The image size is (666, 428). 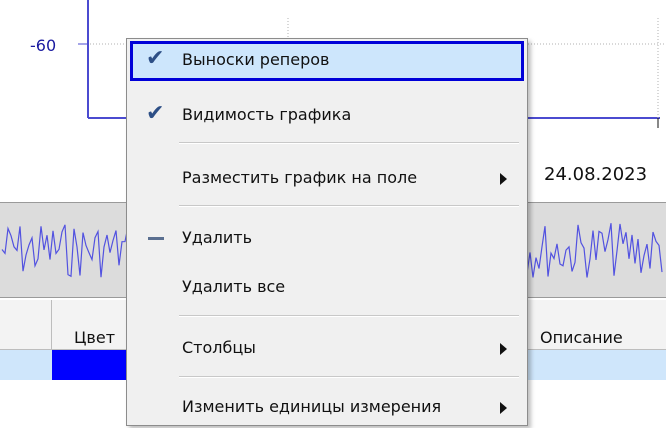 I want to click on menu-item-label: Разместить график на поле, so click(x=300, y=177).